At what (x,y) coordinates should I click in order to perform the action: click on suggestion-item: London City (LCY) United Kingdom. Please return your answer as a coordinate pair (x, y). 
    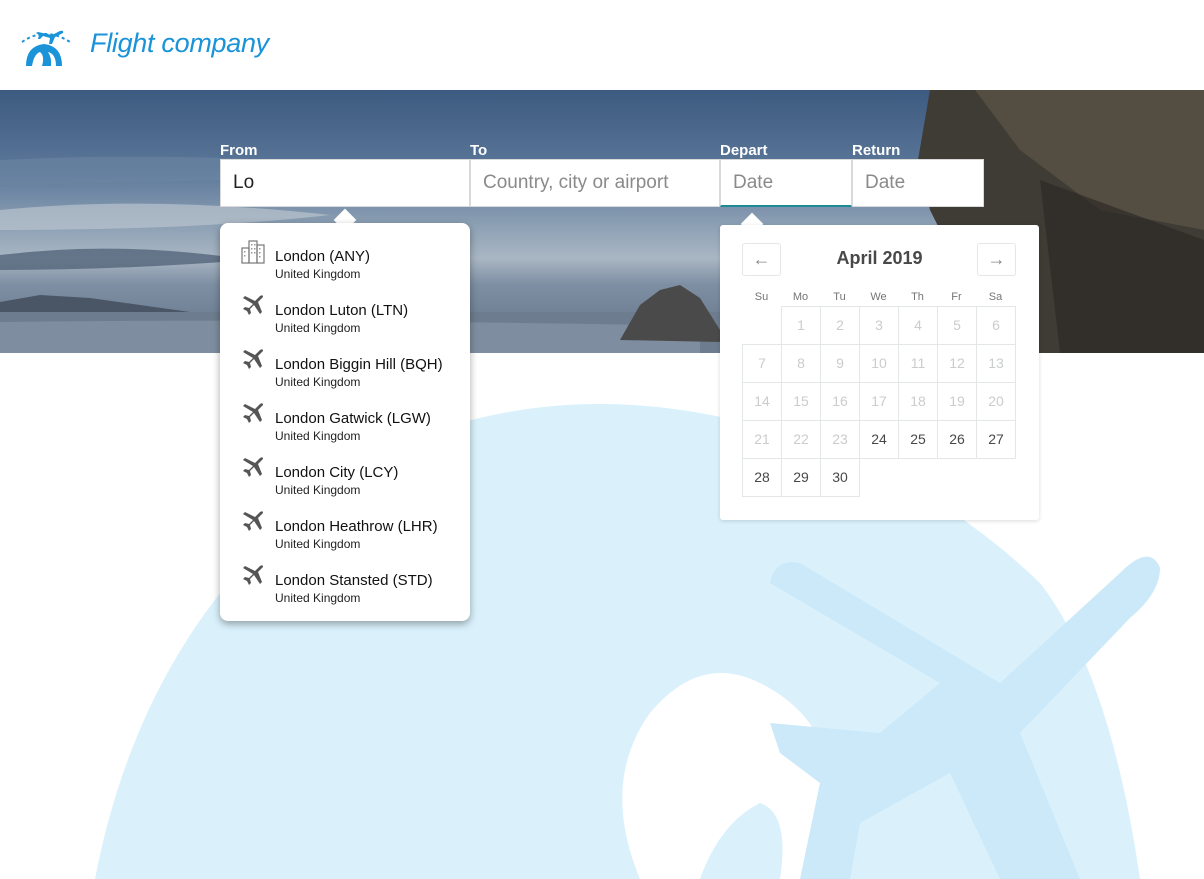
    Looking at the image, I should click on (345, 468).